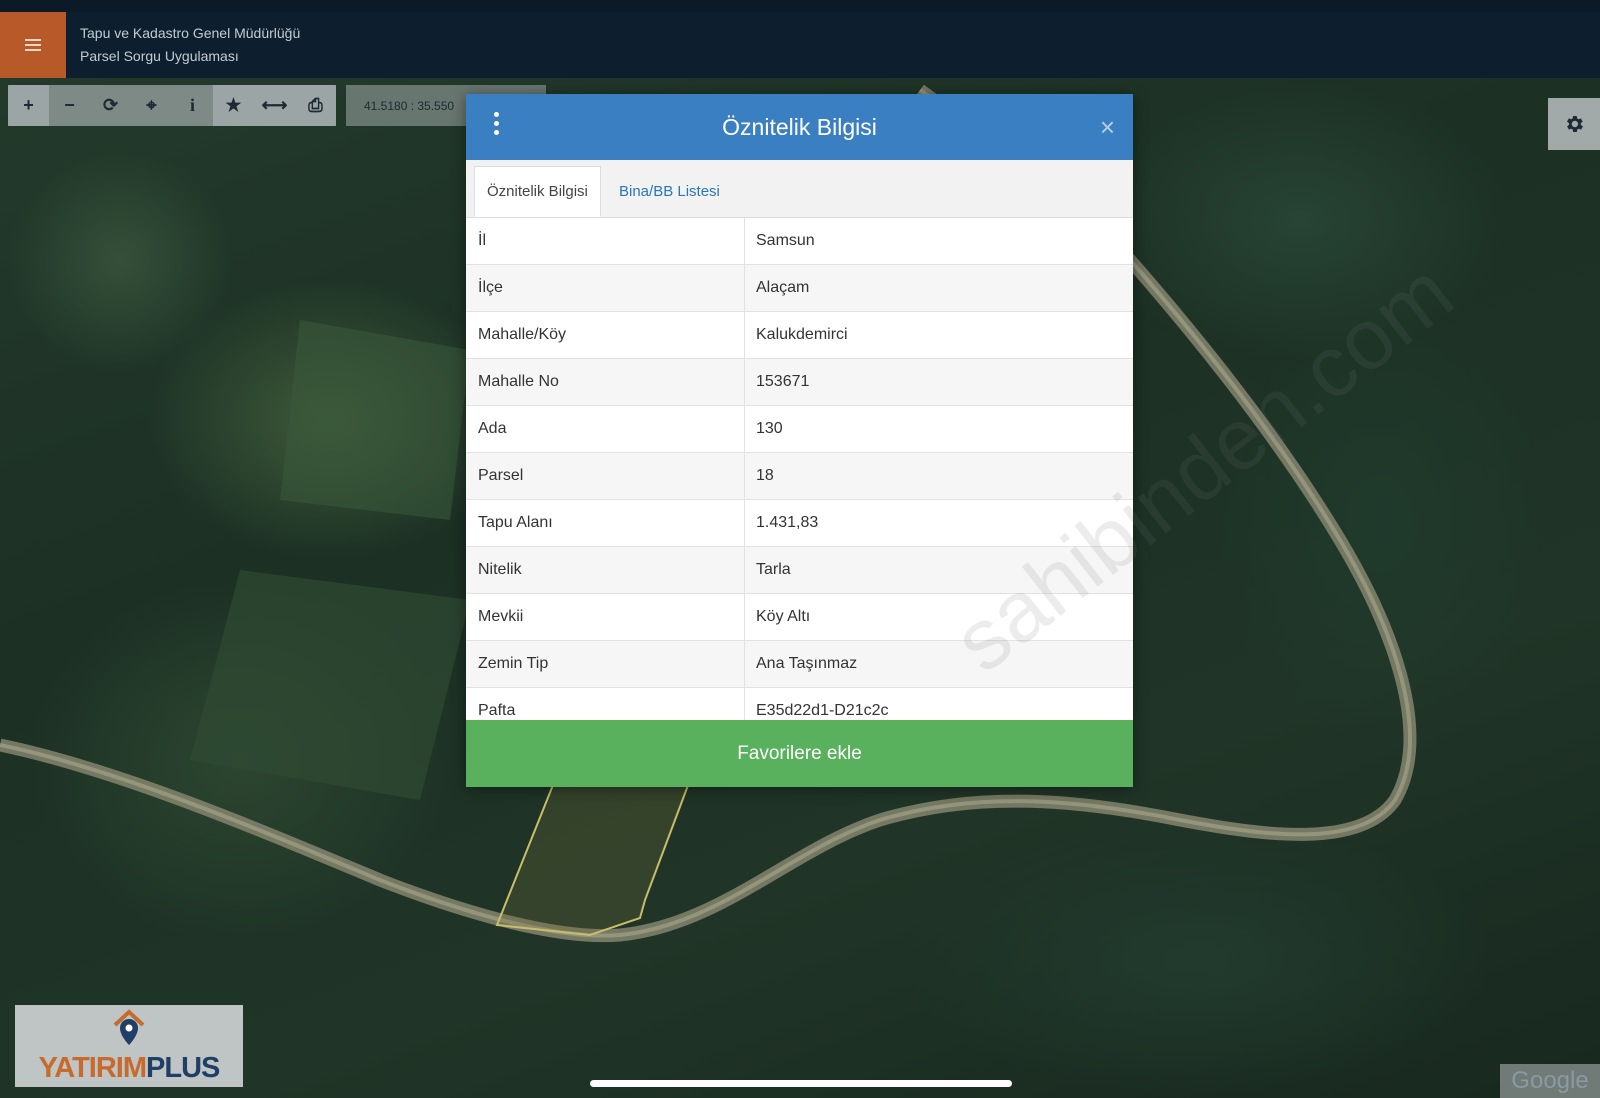  I want to click on more-options-icon, so click(496, 127).